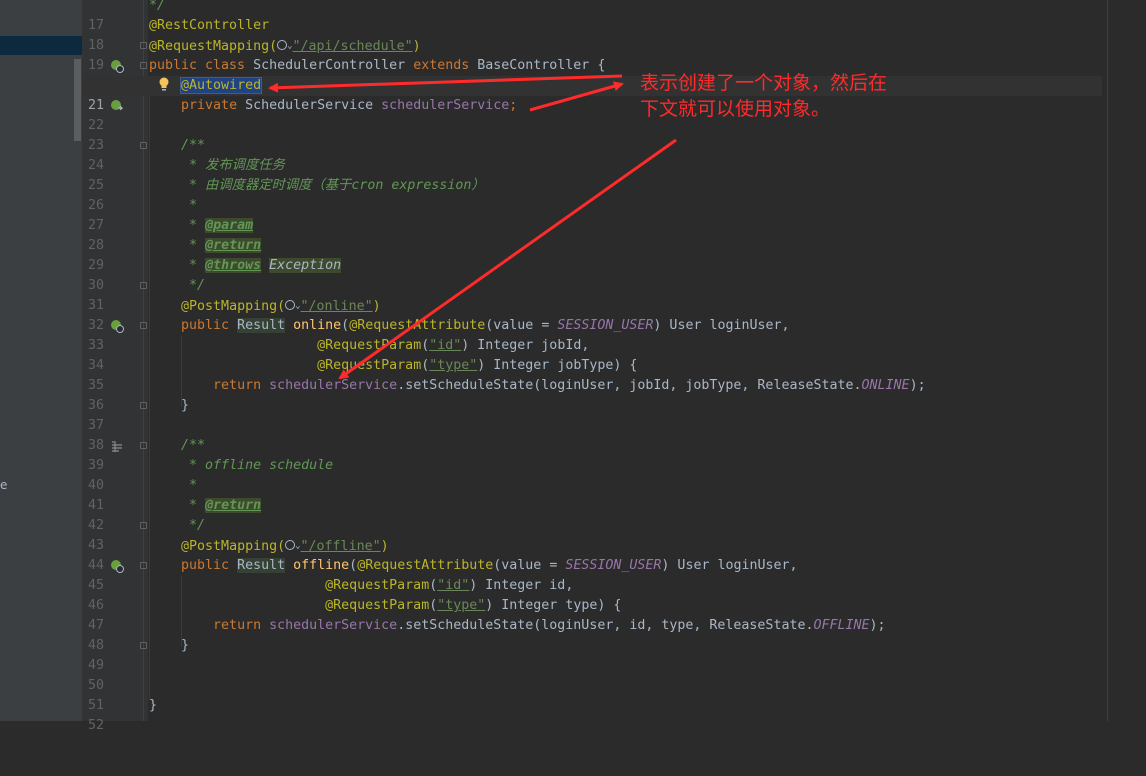  I want to click on arrow-to-usage, so click(507, 259).